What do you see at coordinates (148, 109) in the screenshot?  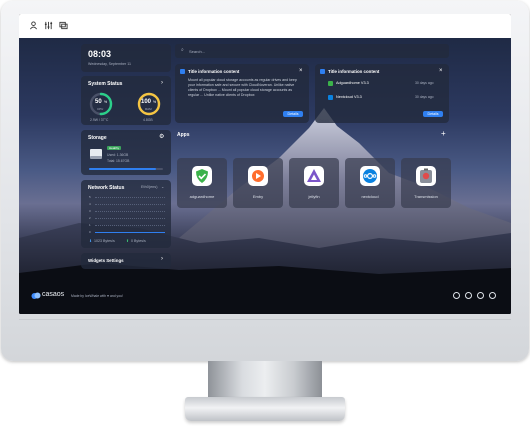 I see `ram-label: RAM` at bounding box center [148, 109].